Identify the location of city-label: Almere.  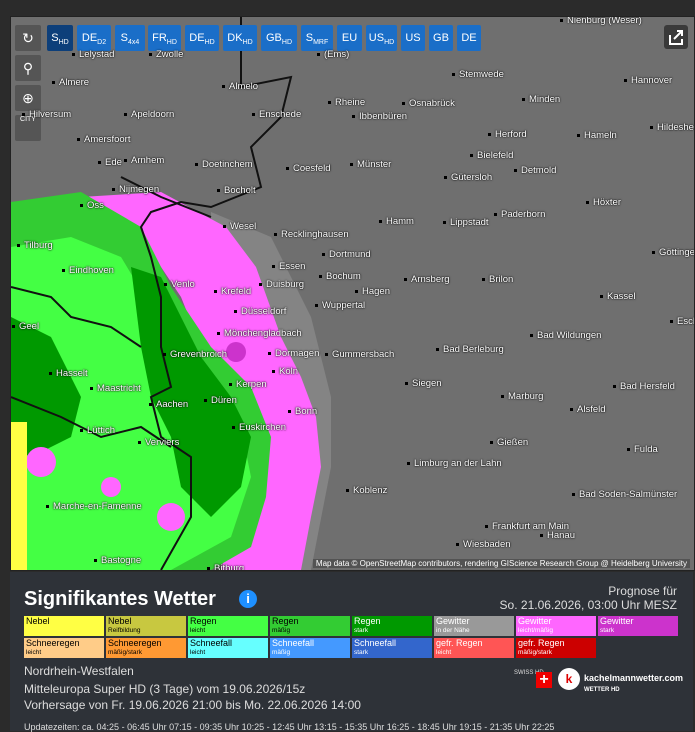
(70, 82).